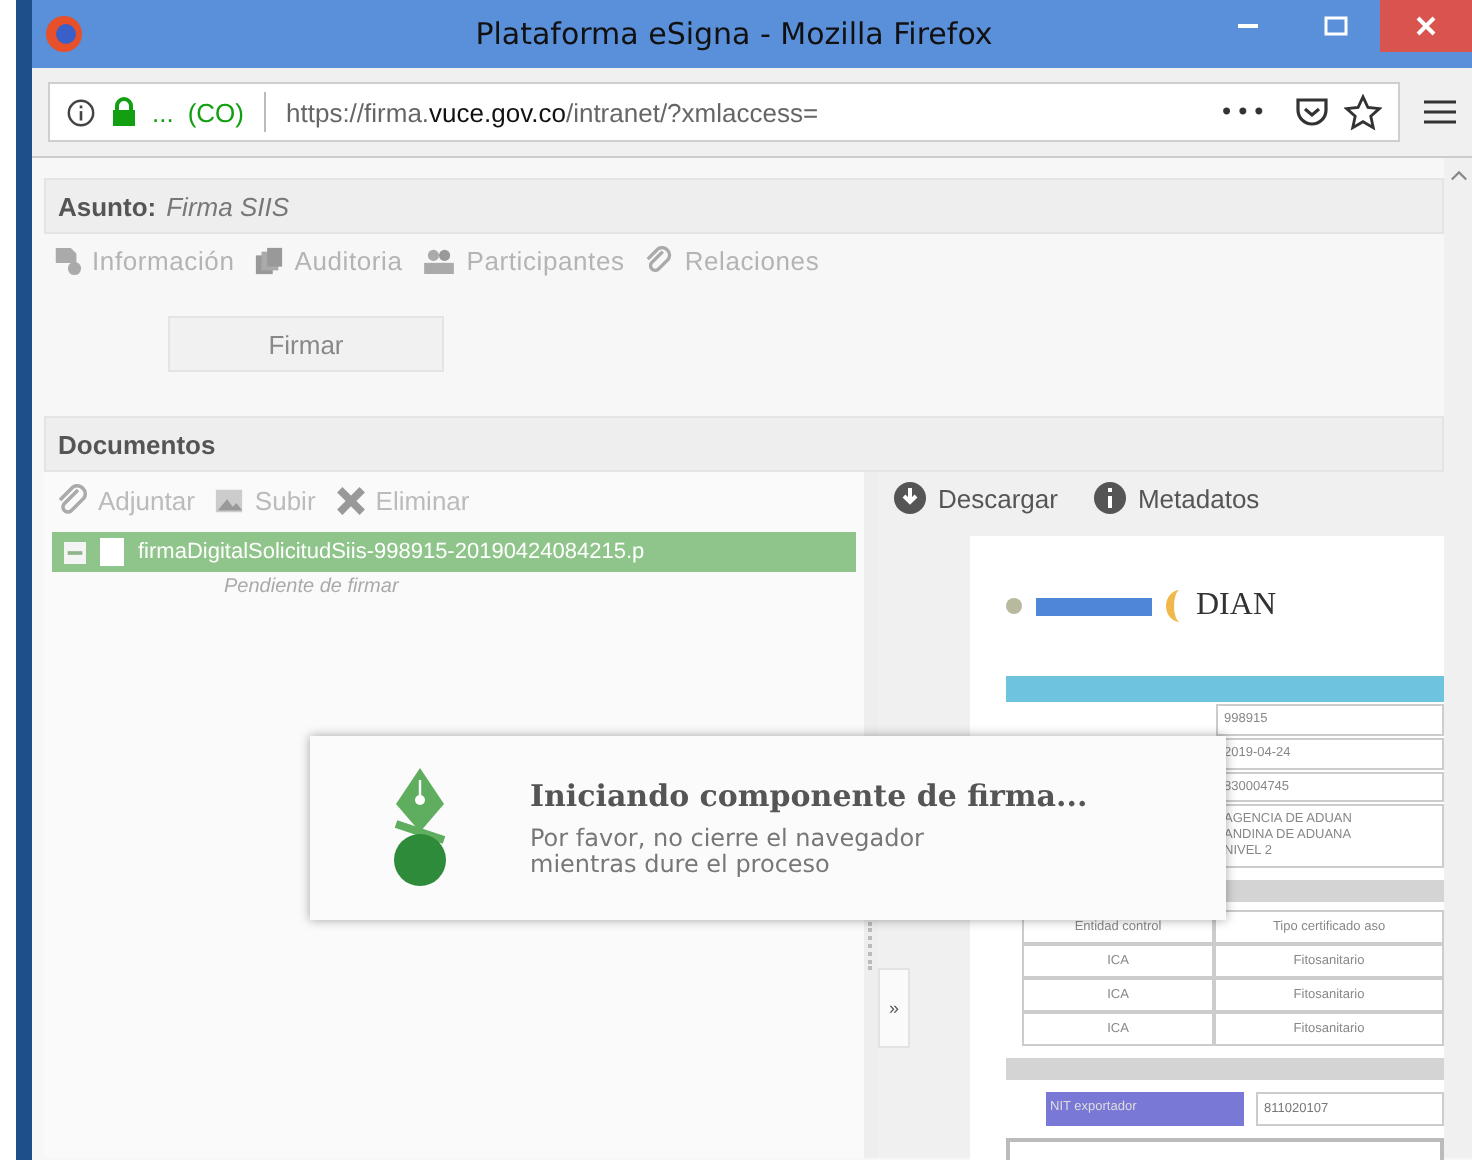 This screenshot has width=1472, height=1160. I want to click on sign-button: Firmar, so click(306, 344).